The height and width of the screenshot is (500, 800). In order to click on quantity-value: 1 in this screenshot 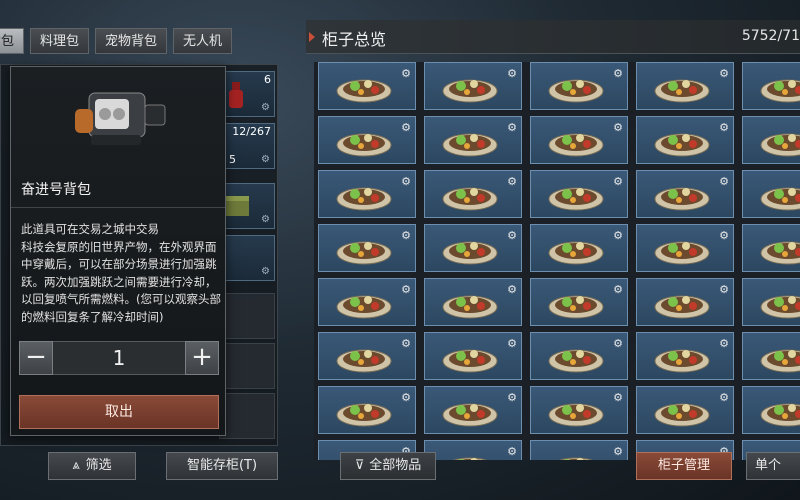, I will do `click(119, 358)`.